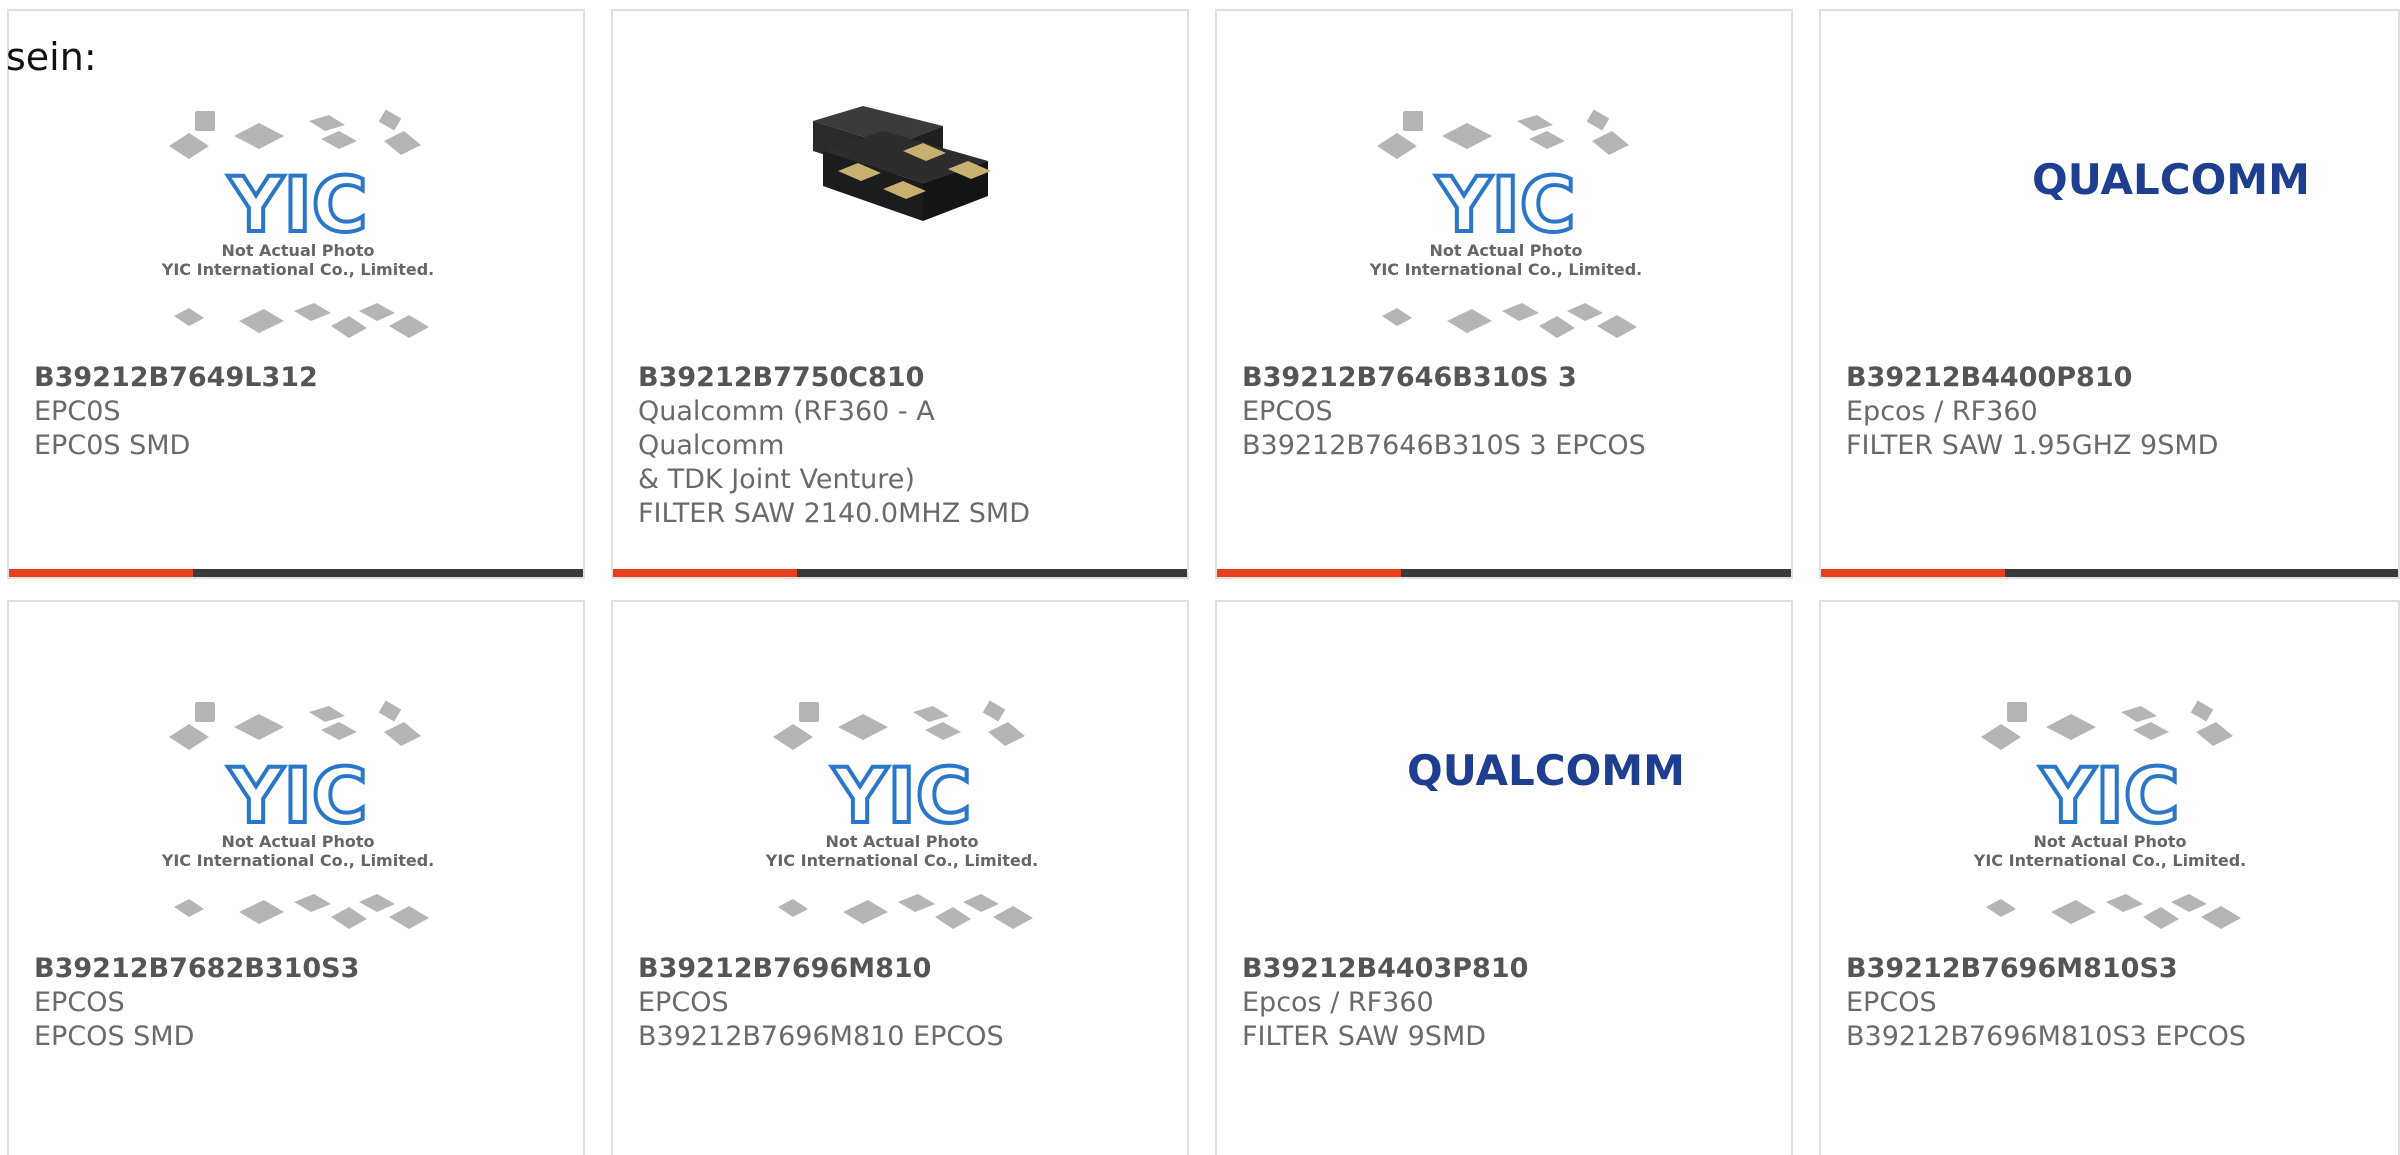 The width and height of the screenshot is (2400, 1155). Describe the element at coordinates (853, 969) in the screenshot. I see `part-number: B39212B7696M810` at that location.